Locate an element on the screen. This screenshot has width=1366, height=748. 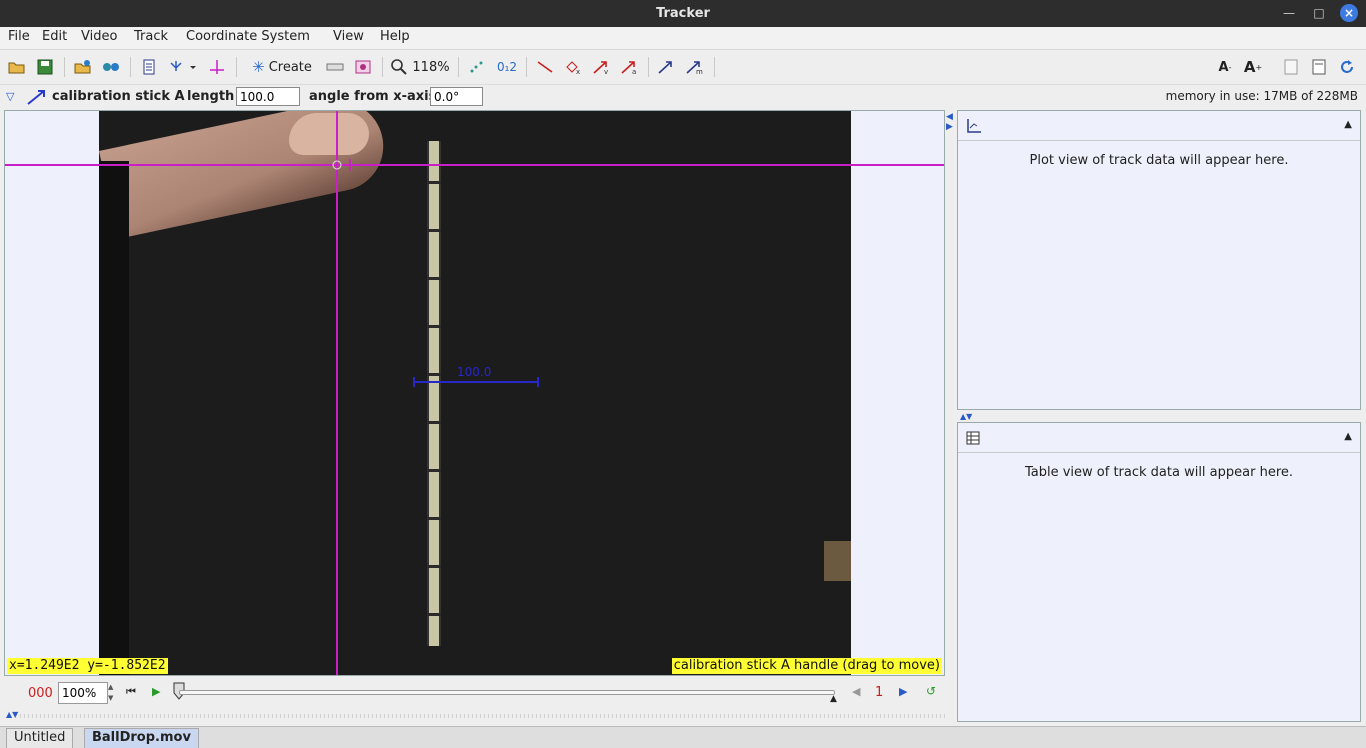
tab-untitled: Untitled is located at coordinates (40, 738).